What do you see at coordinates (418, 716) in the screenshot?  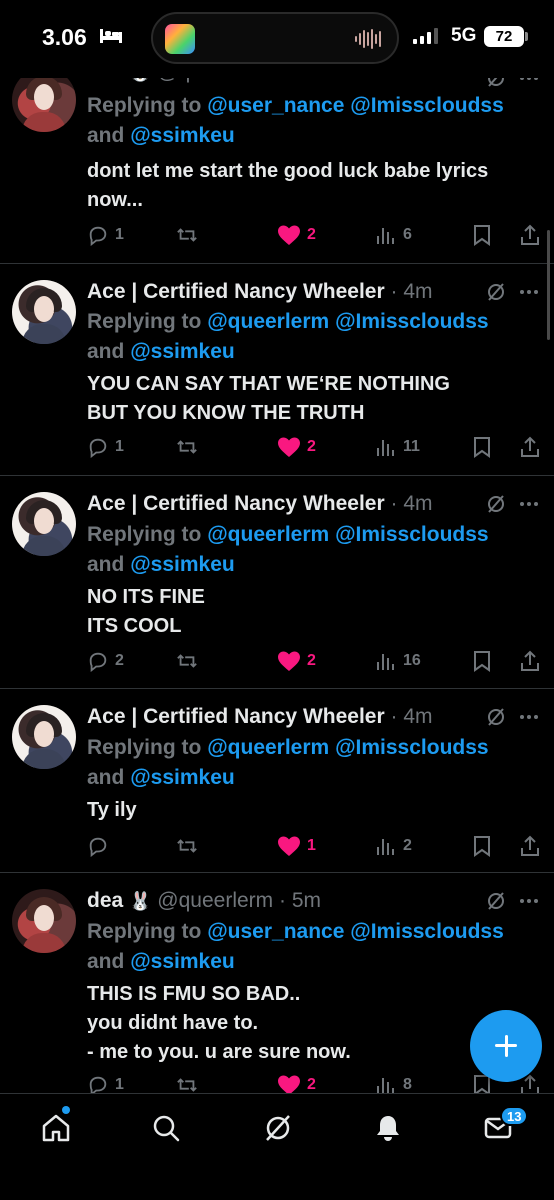 I see `tweet-time: 4m` at bounding box center [418, 716].